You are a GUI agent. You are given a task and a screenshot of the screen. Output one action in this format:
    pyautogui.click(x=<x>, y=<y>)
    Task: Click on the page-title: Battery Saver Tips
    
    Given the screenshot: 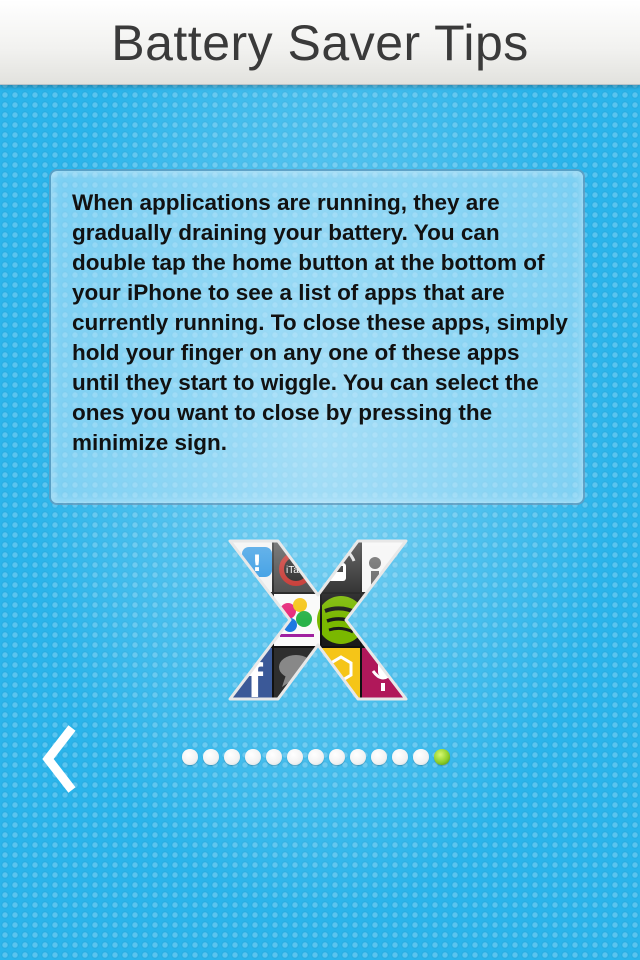 What is the action you would take?
    pyautogui.click(x=320, y=43)
    